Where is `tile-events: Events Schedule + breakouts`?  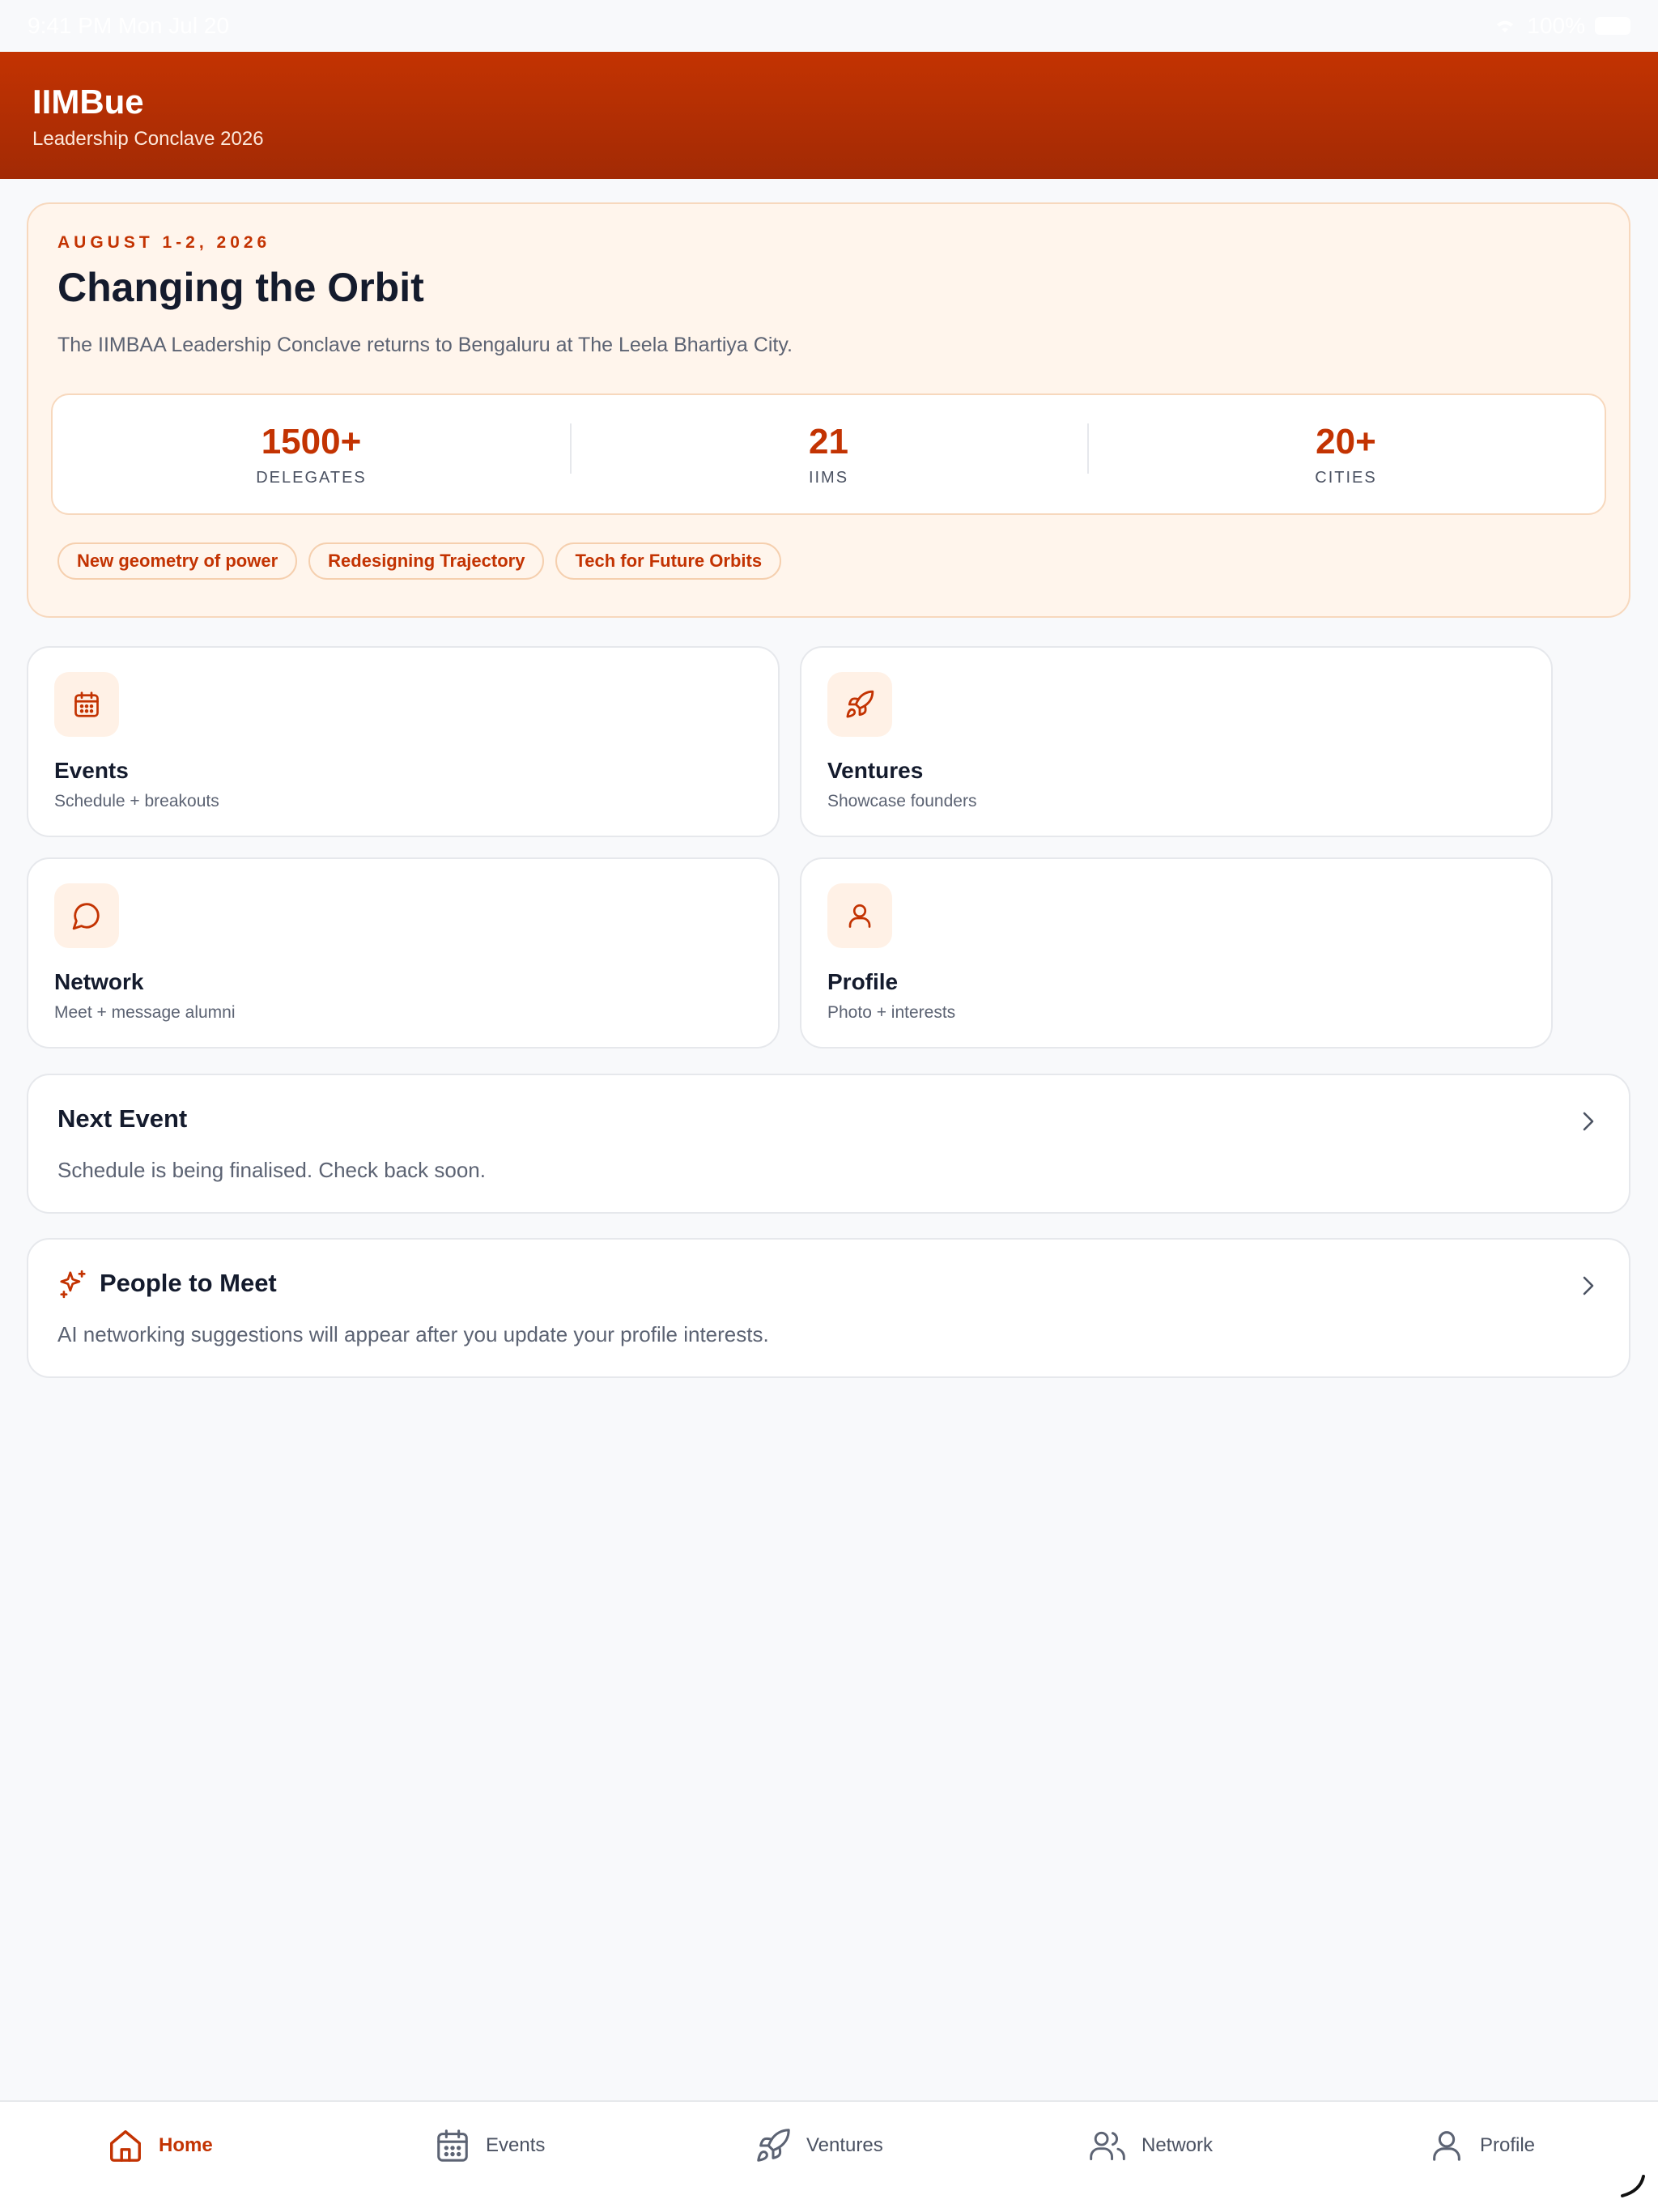 tile-events: Events Schedule + breakouts is located at coordinates (403, 741).